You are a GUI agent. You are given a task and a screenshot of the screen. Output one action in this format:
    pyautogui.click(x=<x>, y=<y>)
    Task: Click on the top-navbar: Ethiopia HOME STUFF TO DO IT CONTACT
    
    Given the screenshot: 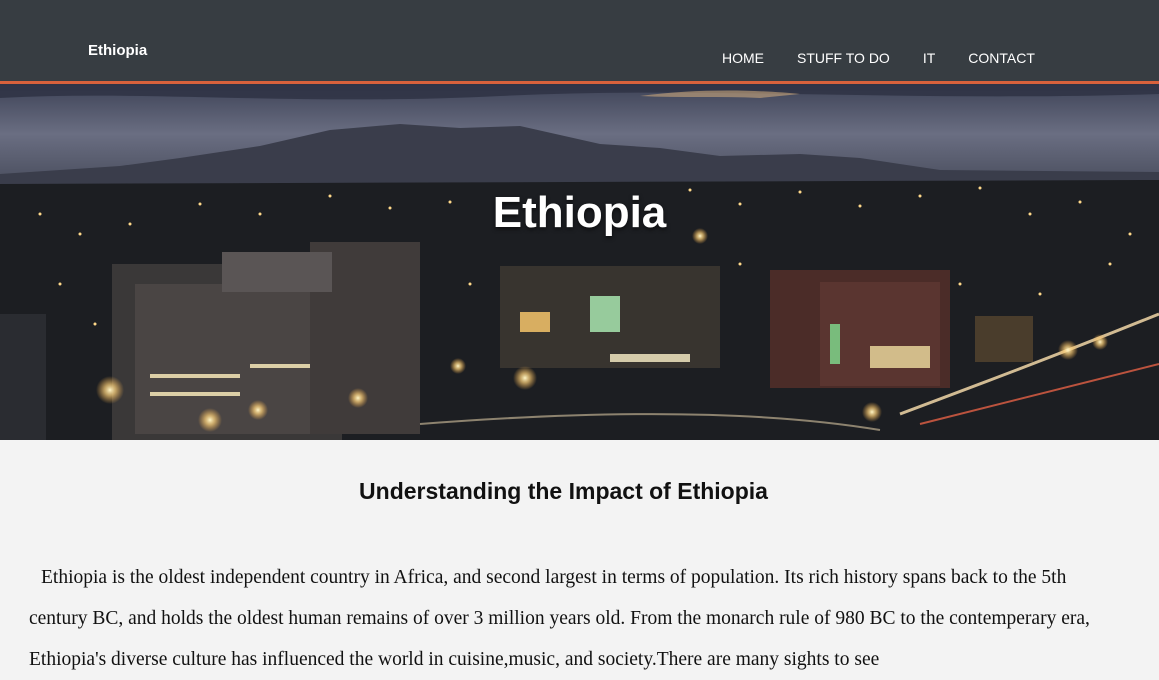 What is the action you would take?
    pyautogui.click(x=579, y=42)
    